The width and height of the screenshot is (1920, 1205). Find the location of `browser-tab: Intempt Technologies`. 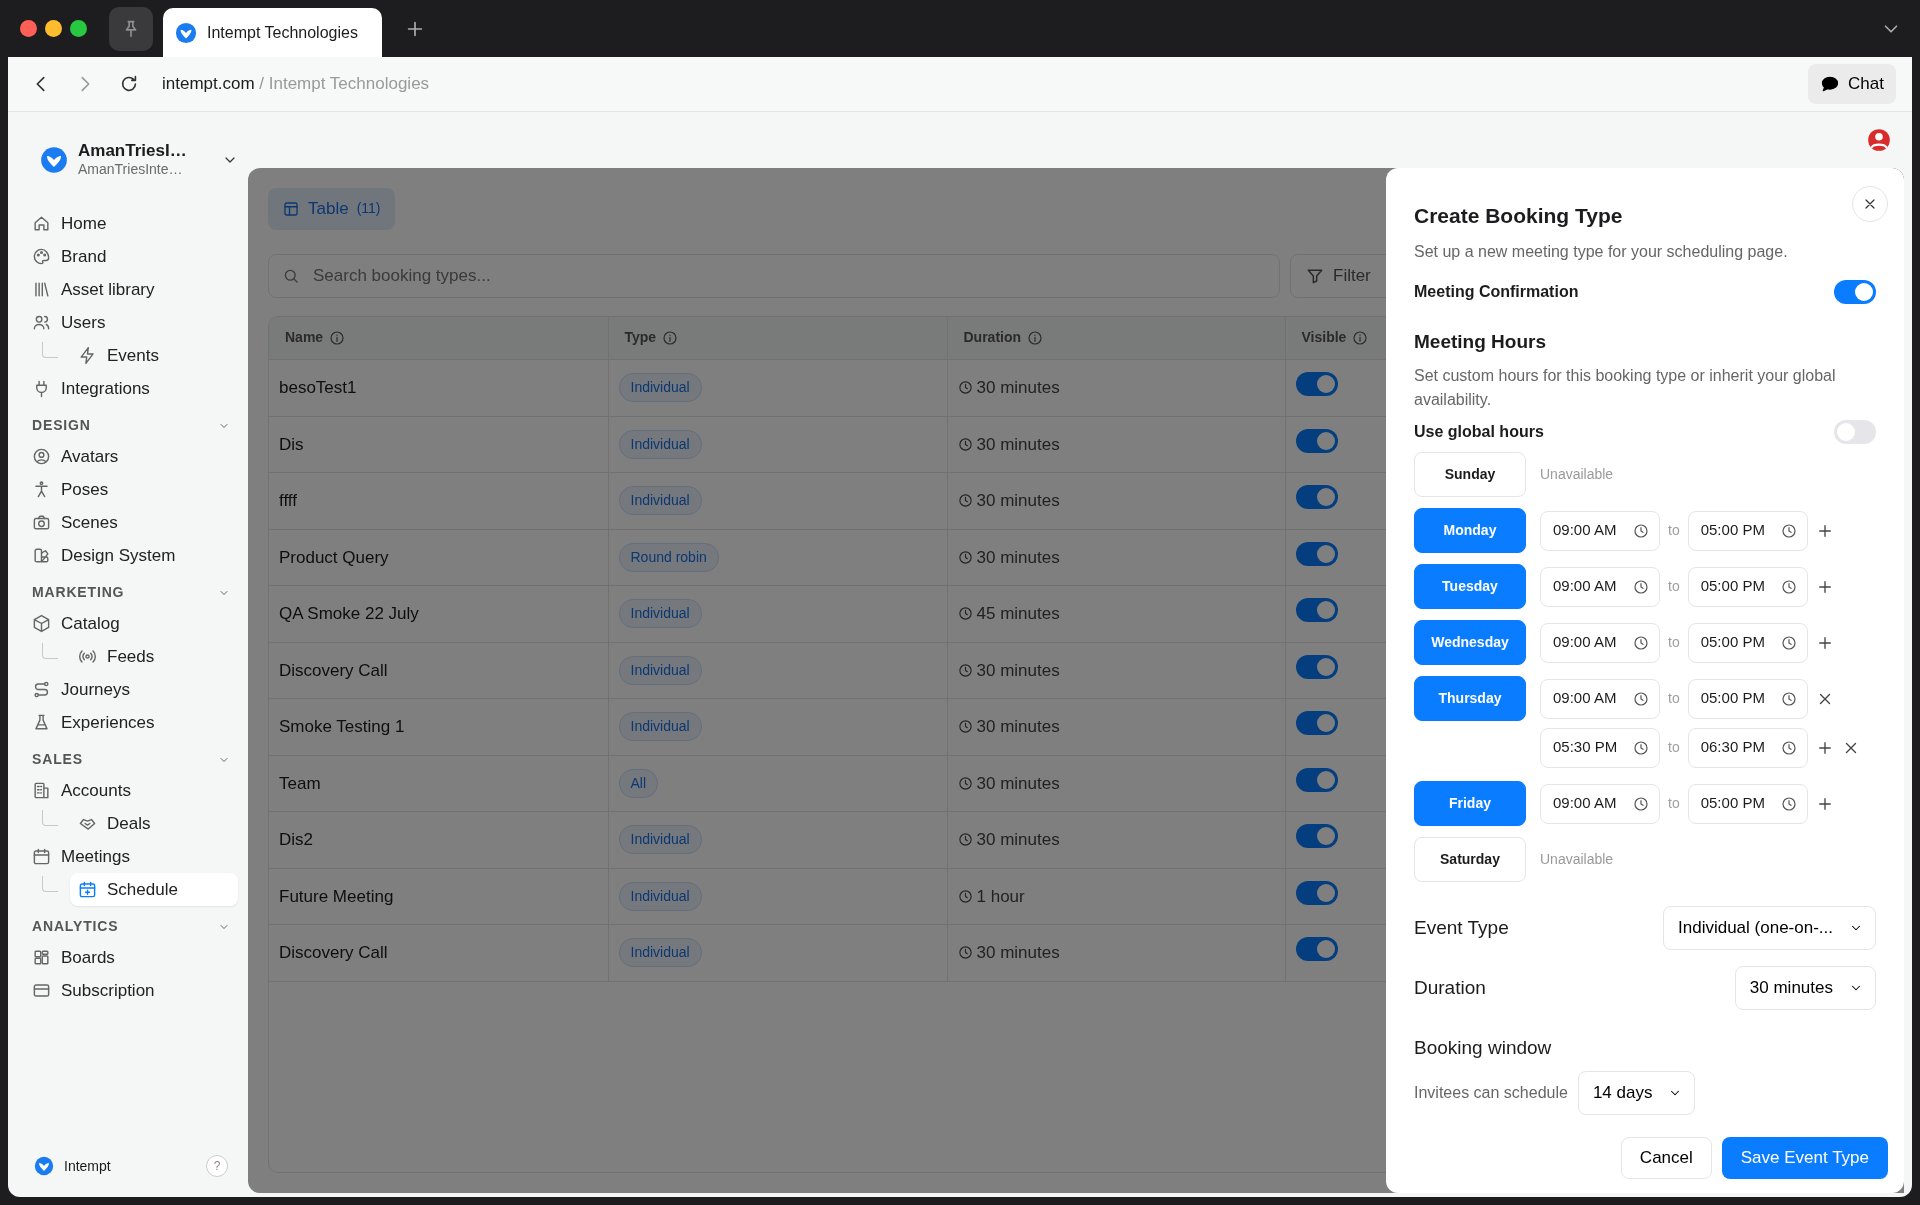

browser-tab: Intempt Technologies is located at coordinates (272, 32).